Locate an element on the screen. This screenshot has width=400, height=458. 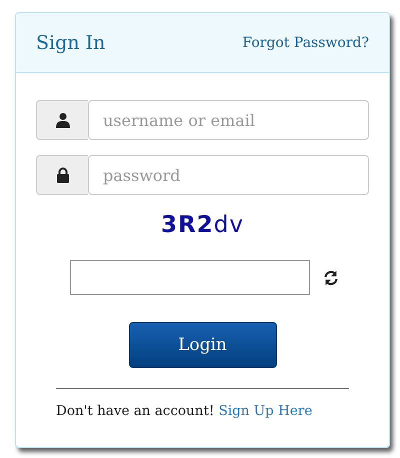
user-icon is located at coordinates (62, 120).